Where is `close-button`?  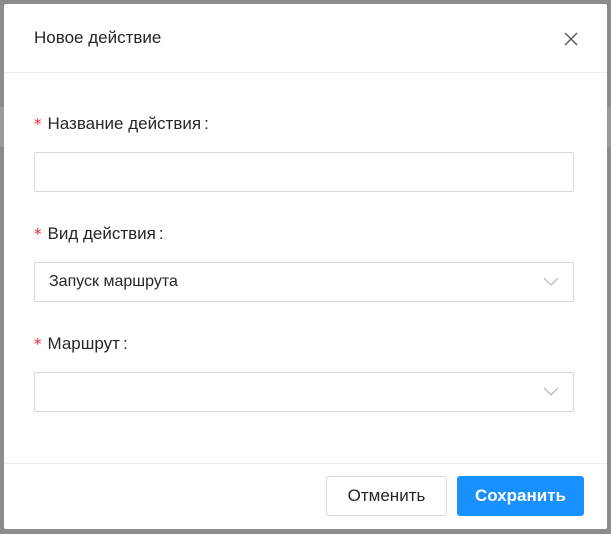 close-button is located at coordinates (571, 39).